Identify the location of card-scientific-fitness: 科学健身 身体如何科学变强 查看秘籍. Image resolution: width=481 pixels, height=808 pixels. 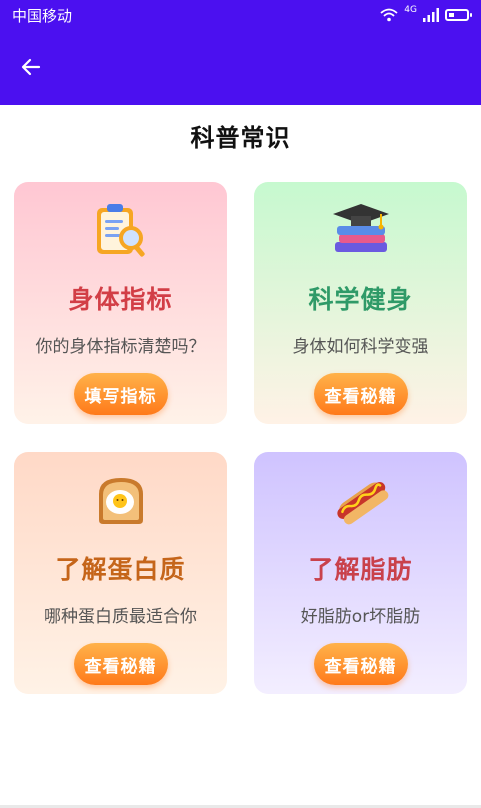
(360, 303).